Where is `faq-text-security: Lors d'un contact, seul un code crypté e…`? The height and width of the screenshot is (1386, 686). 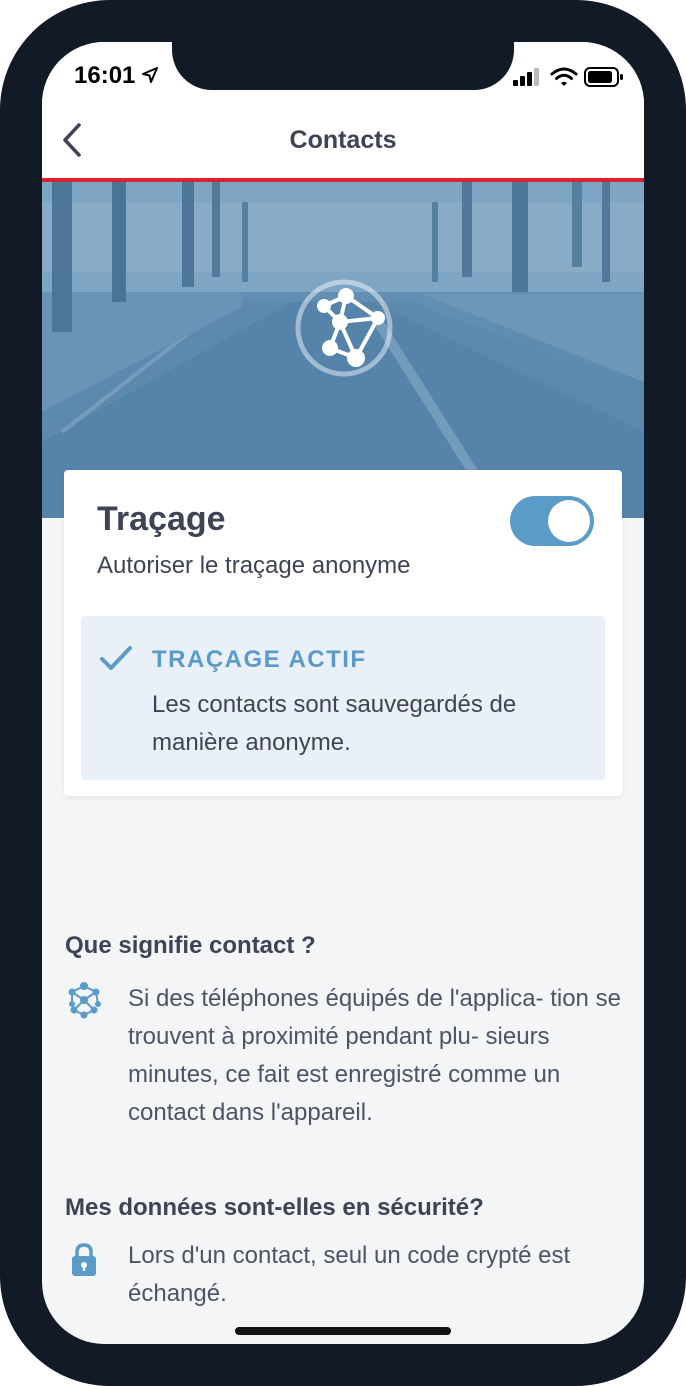
faq-text-security: Lors d'un contact, seul un code crypté e… is located at coordinates (349, 1274).